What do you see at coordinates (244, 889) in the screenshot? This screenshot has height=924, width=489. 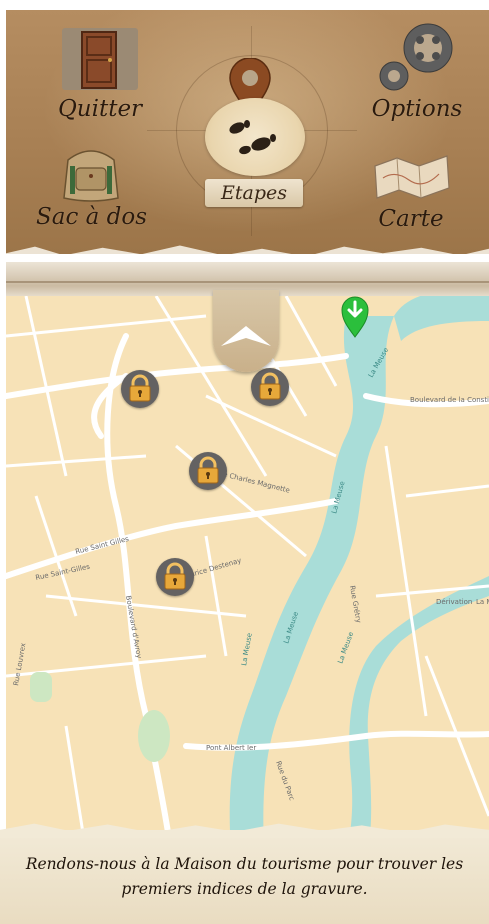 I see `story-line-2: premiers indices de la gravure.` at bounding box center [244, 889].